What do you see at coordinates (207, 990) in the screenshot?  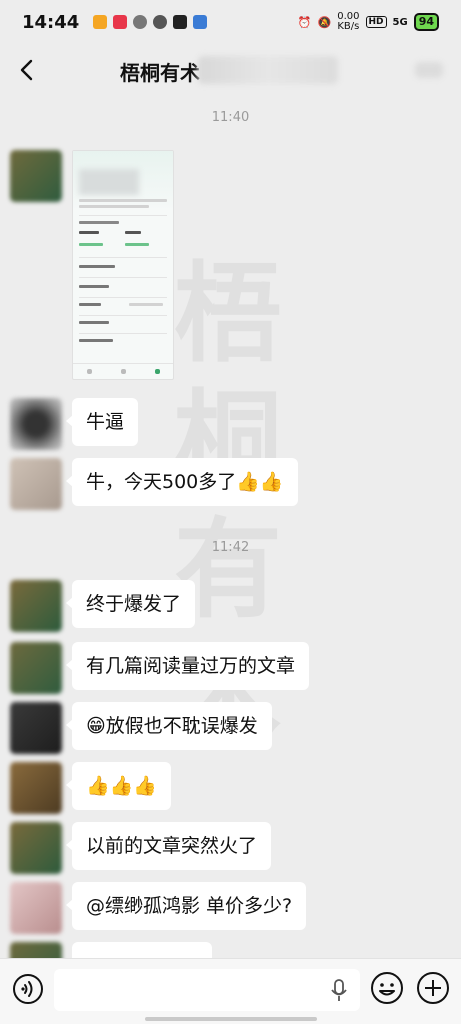 I see `message-input` at bounding box center [207, 990].